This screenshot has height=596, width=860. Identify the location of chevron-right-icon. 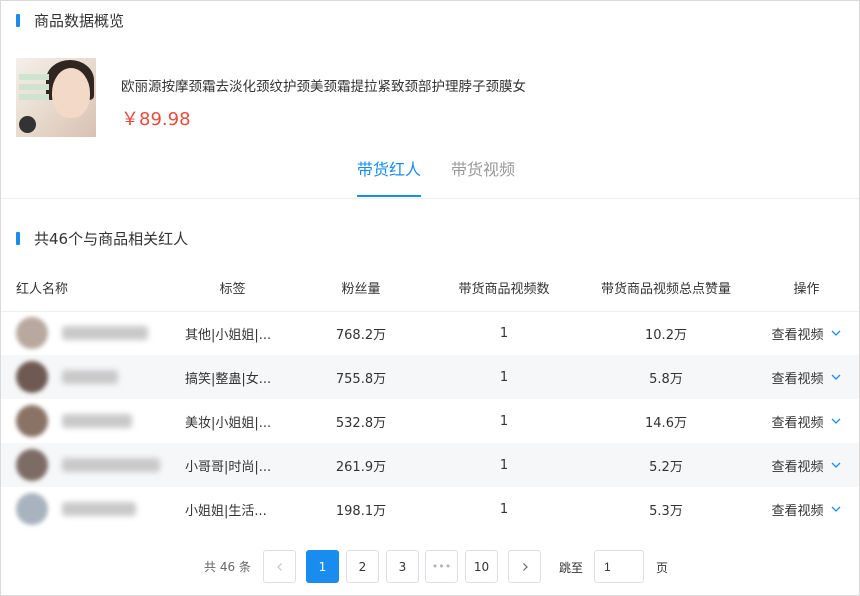
(525, 566).